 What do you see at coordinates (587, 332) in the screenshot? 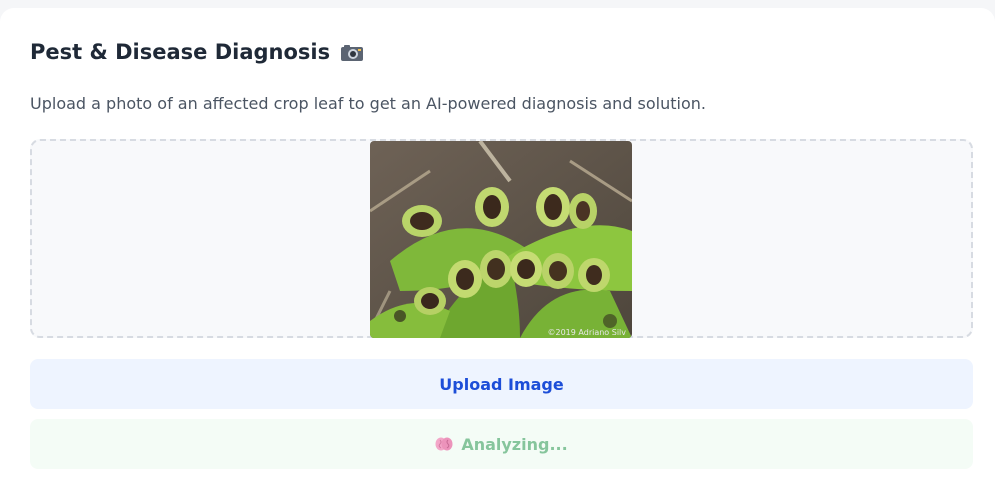
I see `image-watermark: ©2019 Adriano Silv` at bounding box center [587, 332].